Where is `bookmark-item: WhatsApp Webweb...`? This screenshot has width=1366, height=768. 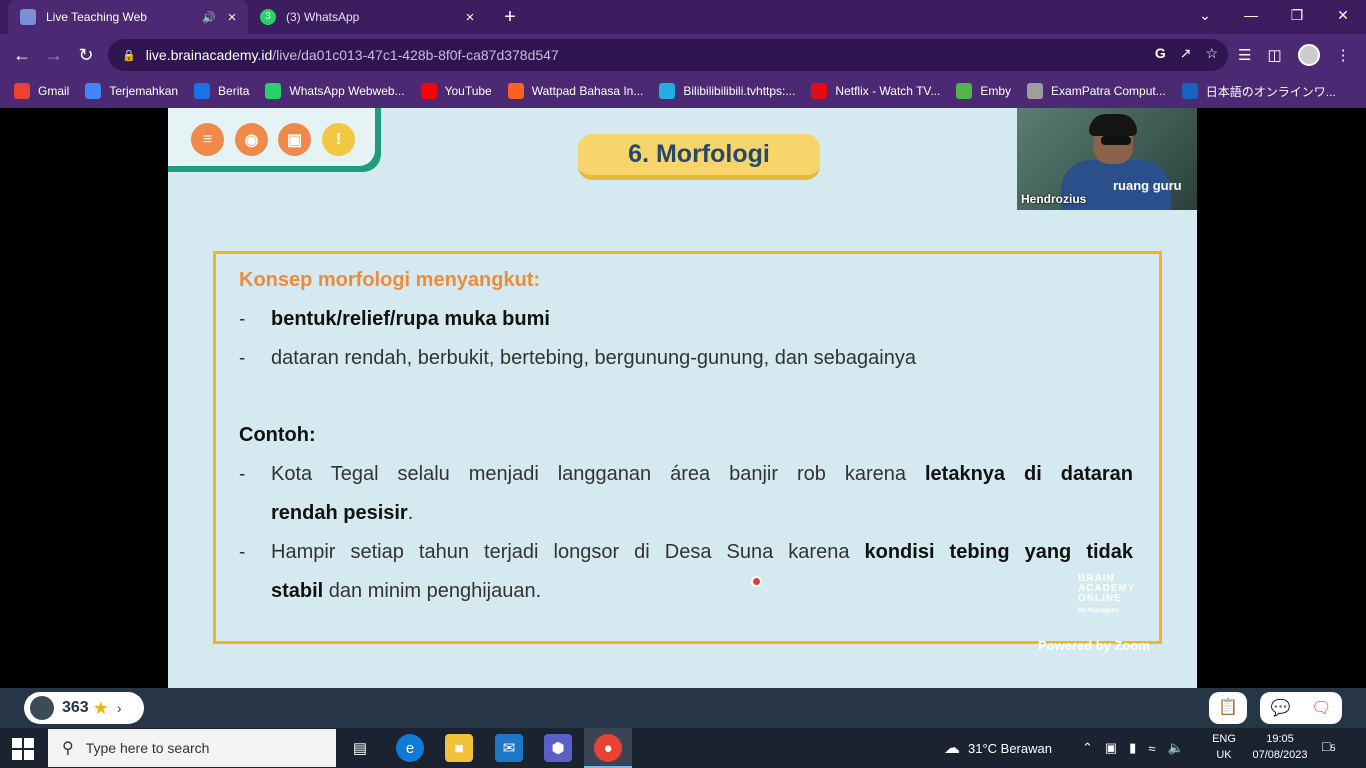
bookmark-item: WhatsApp Webweb... is located at coordinates (335, 91).